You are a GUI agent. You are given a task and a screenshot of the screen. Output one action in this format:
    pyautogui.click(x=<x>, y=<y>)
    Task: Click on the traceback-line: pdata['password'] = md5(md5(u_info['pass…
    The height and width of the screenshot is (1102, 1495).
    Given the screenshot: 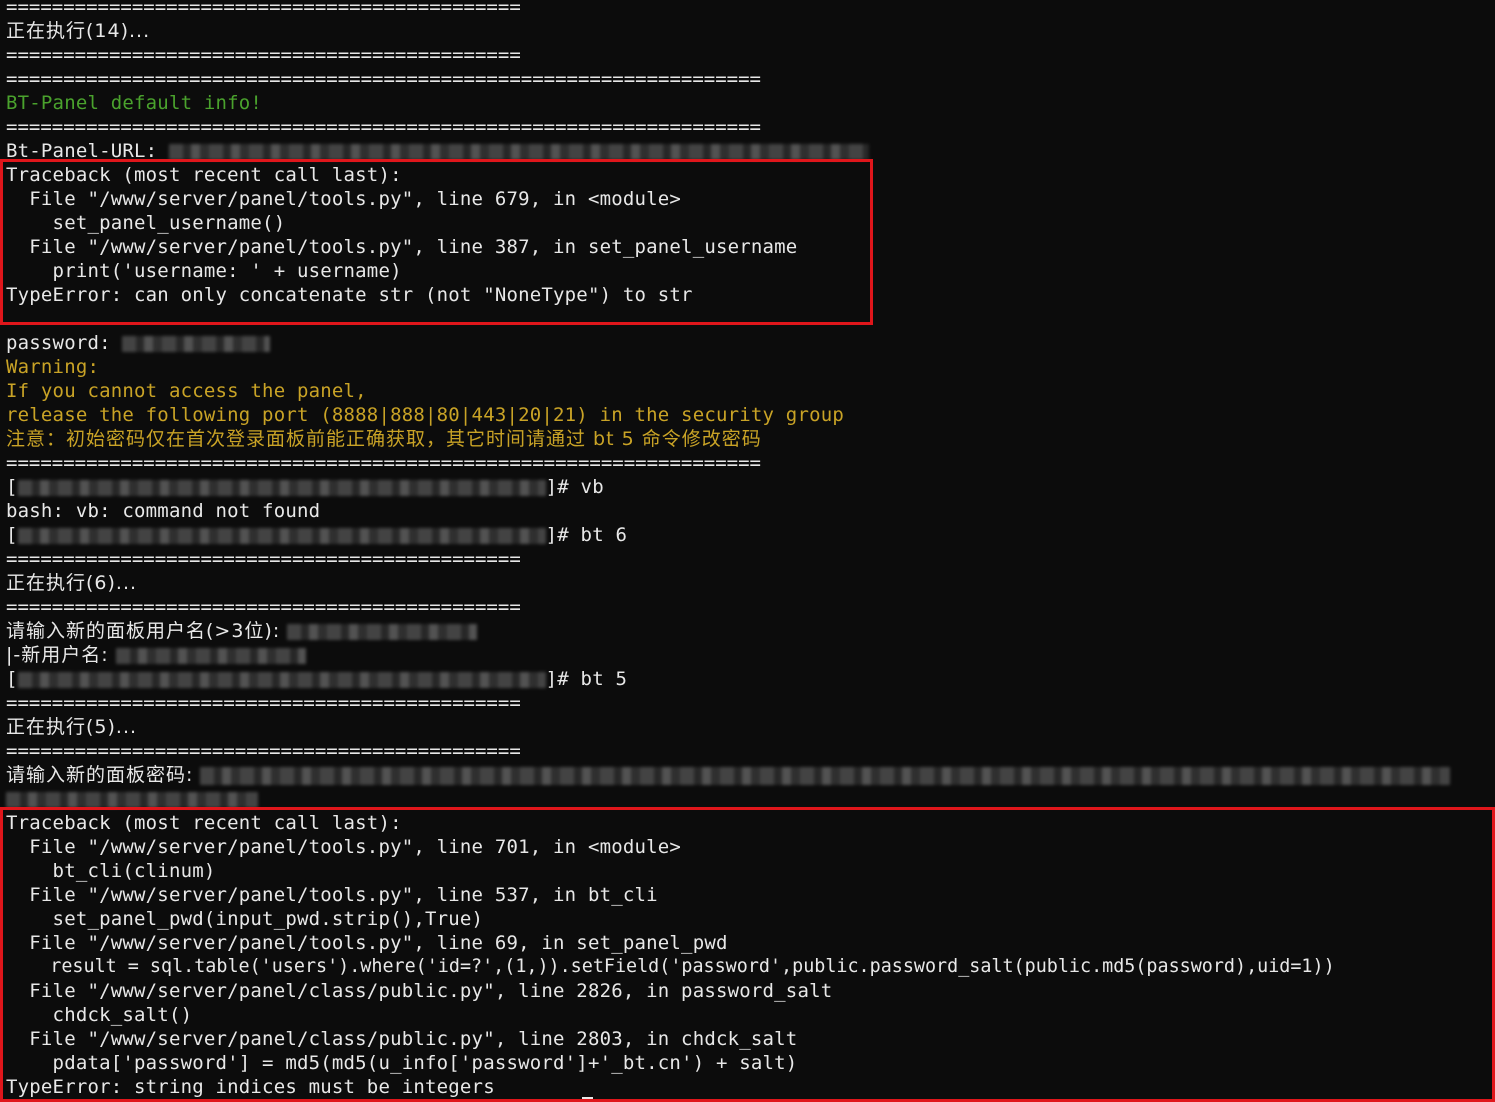 What is the action you would take?
    pyautogui.click(x=402, y=1063)
    